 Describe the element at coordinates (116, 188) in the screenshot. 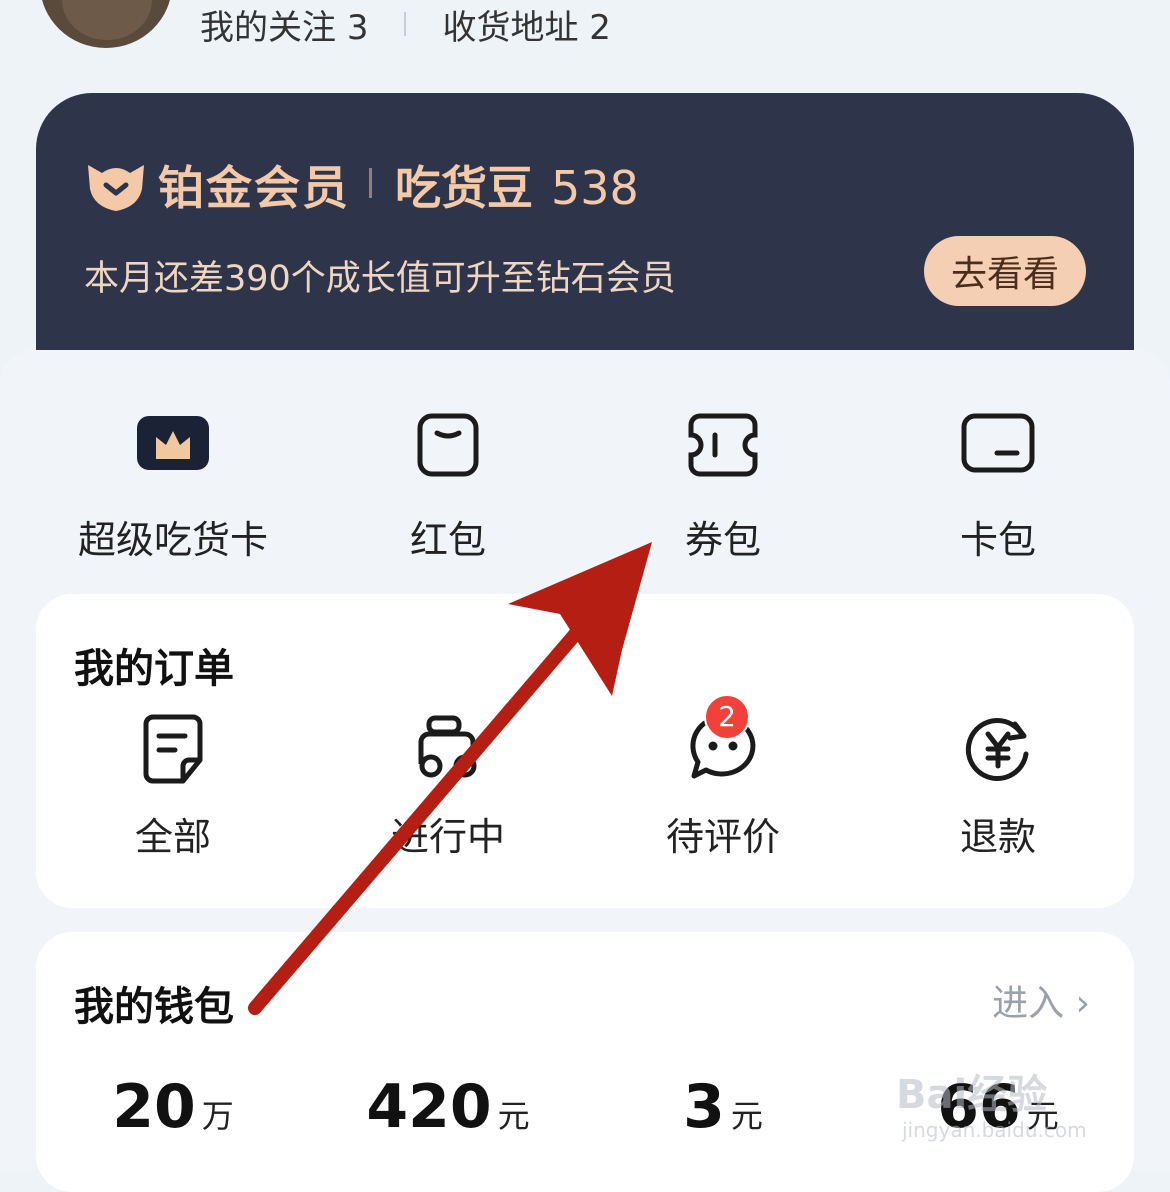

I see `membership-logo-icon` at that location.